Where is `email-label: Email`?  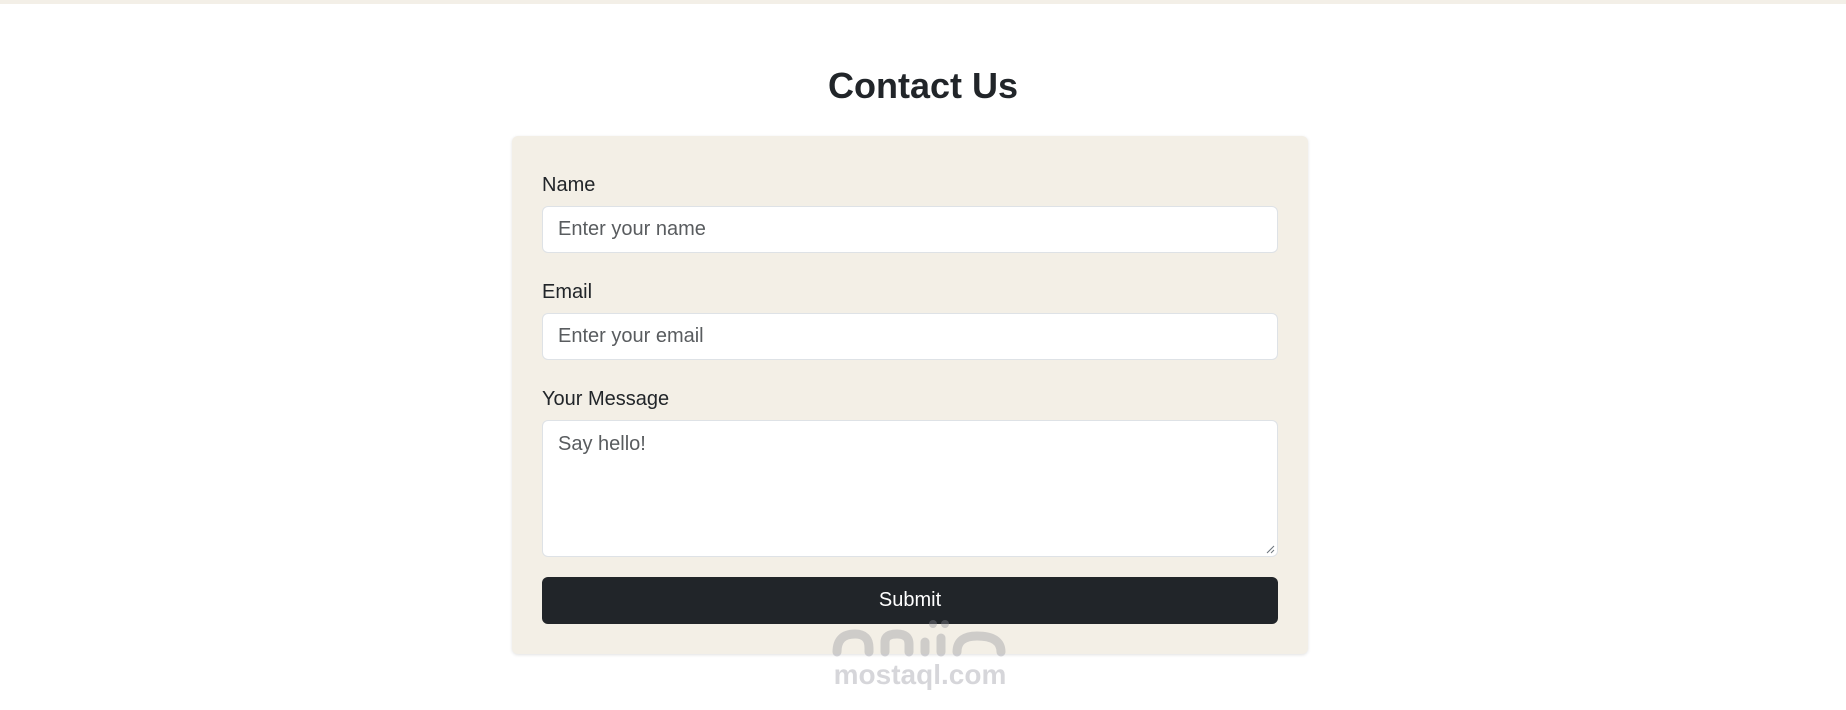 email-label: Email is located at coordinates (567, 292).